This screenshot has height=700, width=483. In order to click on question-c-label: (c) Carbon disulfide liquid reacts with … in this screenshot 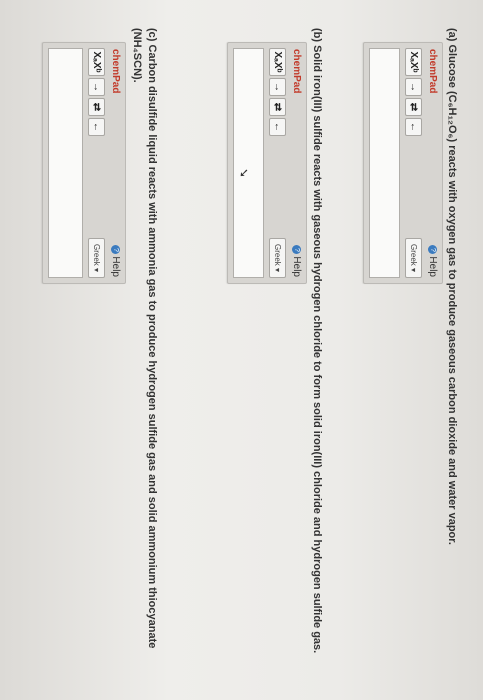, I will do `click(152, 338)`.